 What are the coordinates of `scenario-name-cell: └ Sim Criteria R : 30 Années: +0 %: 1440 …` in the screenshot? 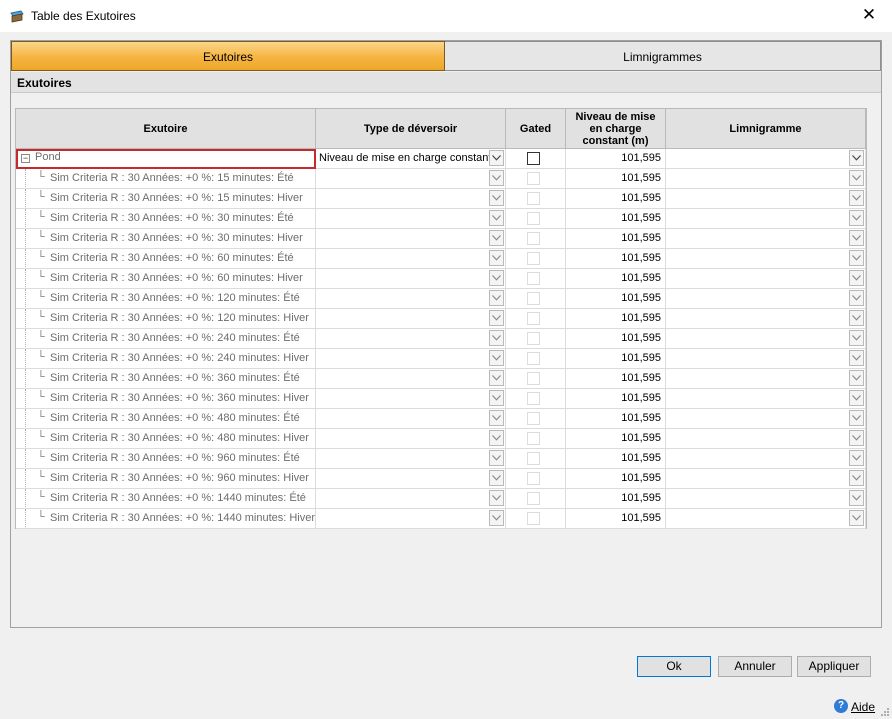 It's located at (166, 499).